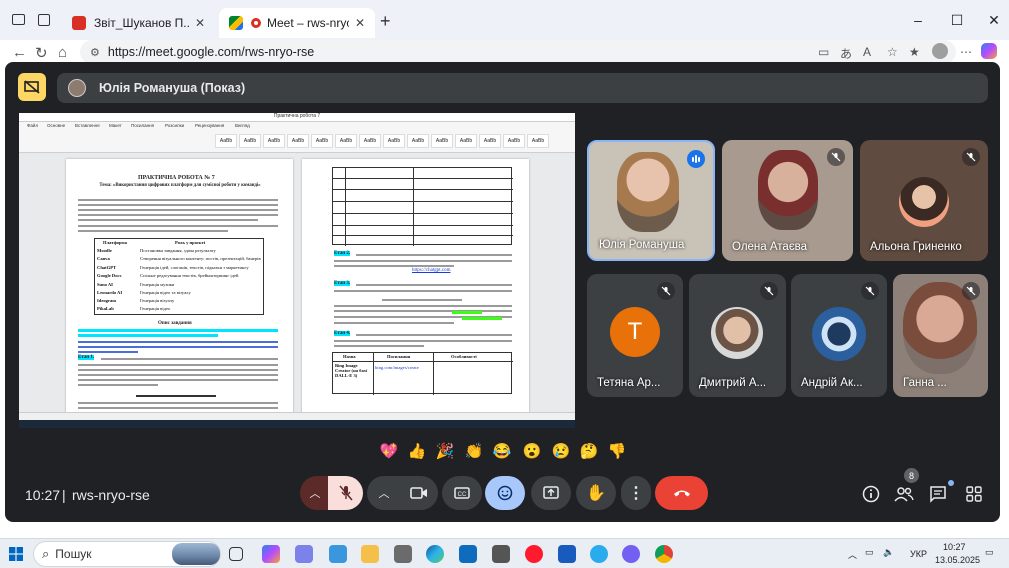 The height and width of the screenshot is (568, 1009). What do you see at coordinates (561, 451) in the screenshot?
I see `reaction-sad: 😢` at bounding box center [561, 451].